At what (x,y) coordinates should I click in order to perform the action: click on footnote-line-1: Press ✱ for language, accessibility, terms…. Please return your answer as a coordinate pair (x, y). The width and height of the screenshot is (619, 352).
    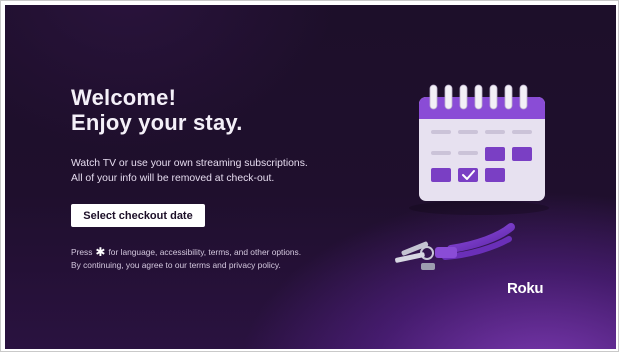
    Looking at the image, I should click on (186, 252).